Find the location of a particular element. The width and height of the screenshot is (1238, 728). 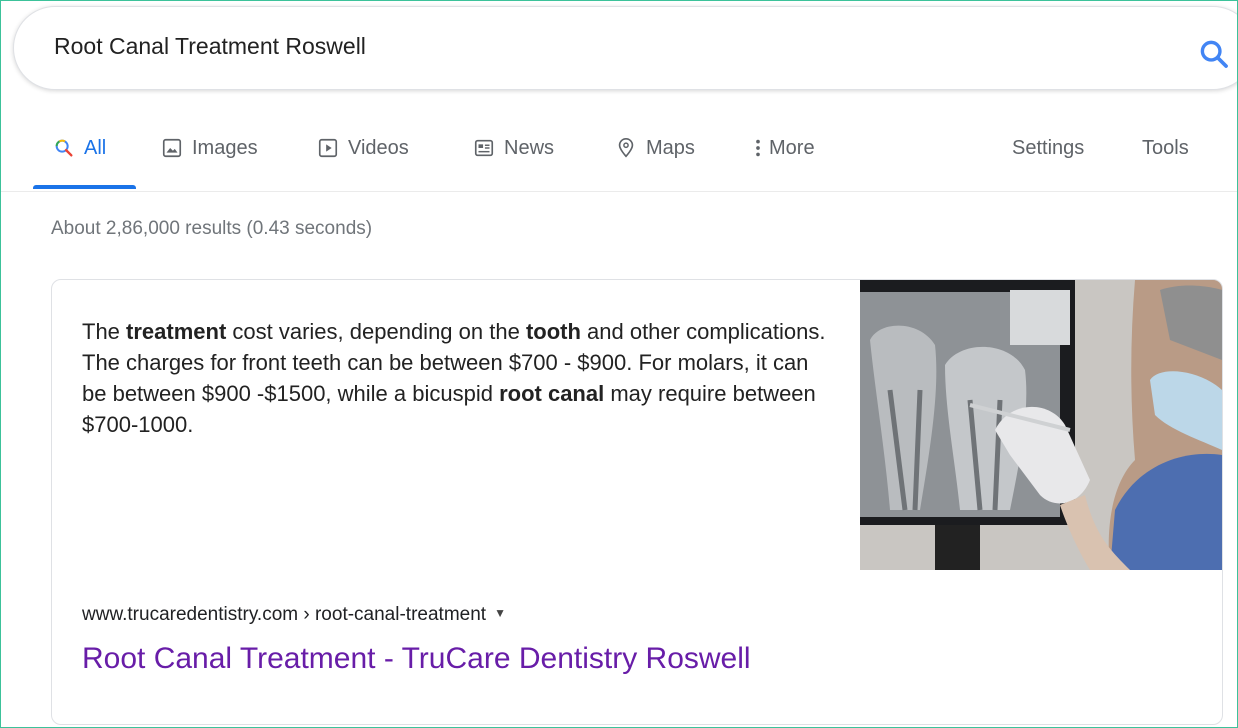

tools-label: Tools is located at coordinates (1165, 148).